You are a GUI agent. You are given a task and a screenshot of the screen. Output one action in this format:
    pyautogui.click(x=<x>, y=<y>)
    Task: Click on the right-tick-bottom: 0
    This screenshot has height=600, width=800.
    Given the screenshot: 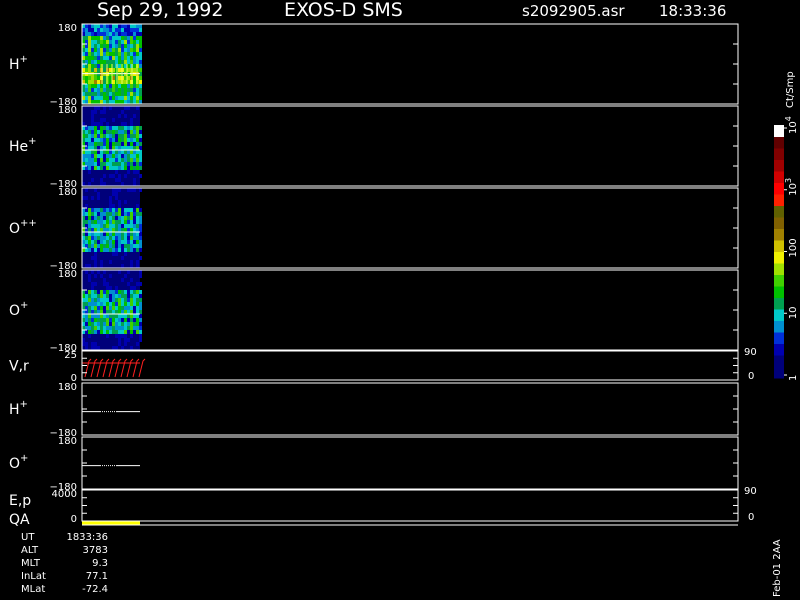 What is the action you would take?
    pyautogui.click(x=751, y=517)
    